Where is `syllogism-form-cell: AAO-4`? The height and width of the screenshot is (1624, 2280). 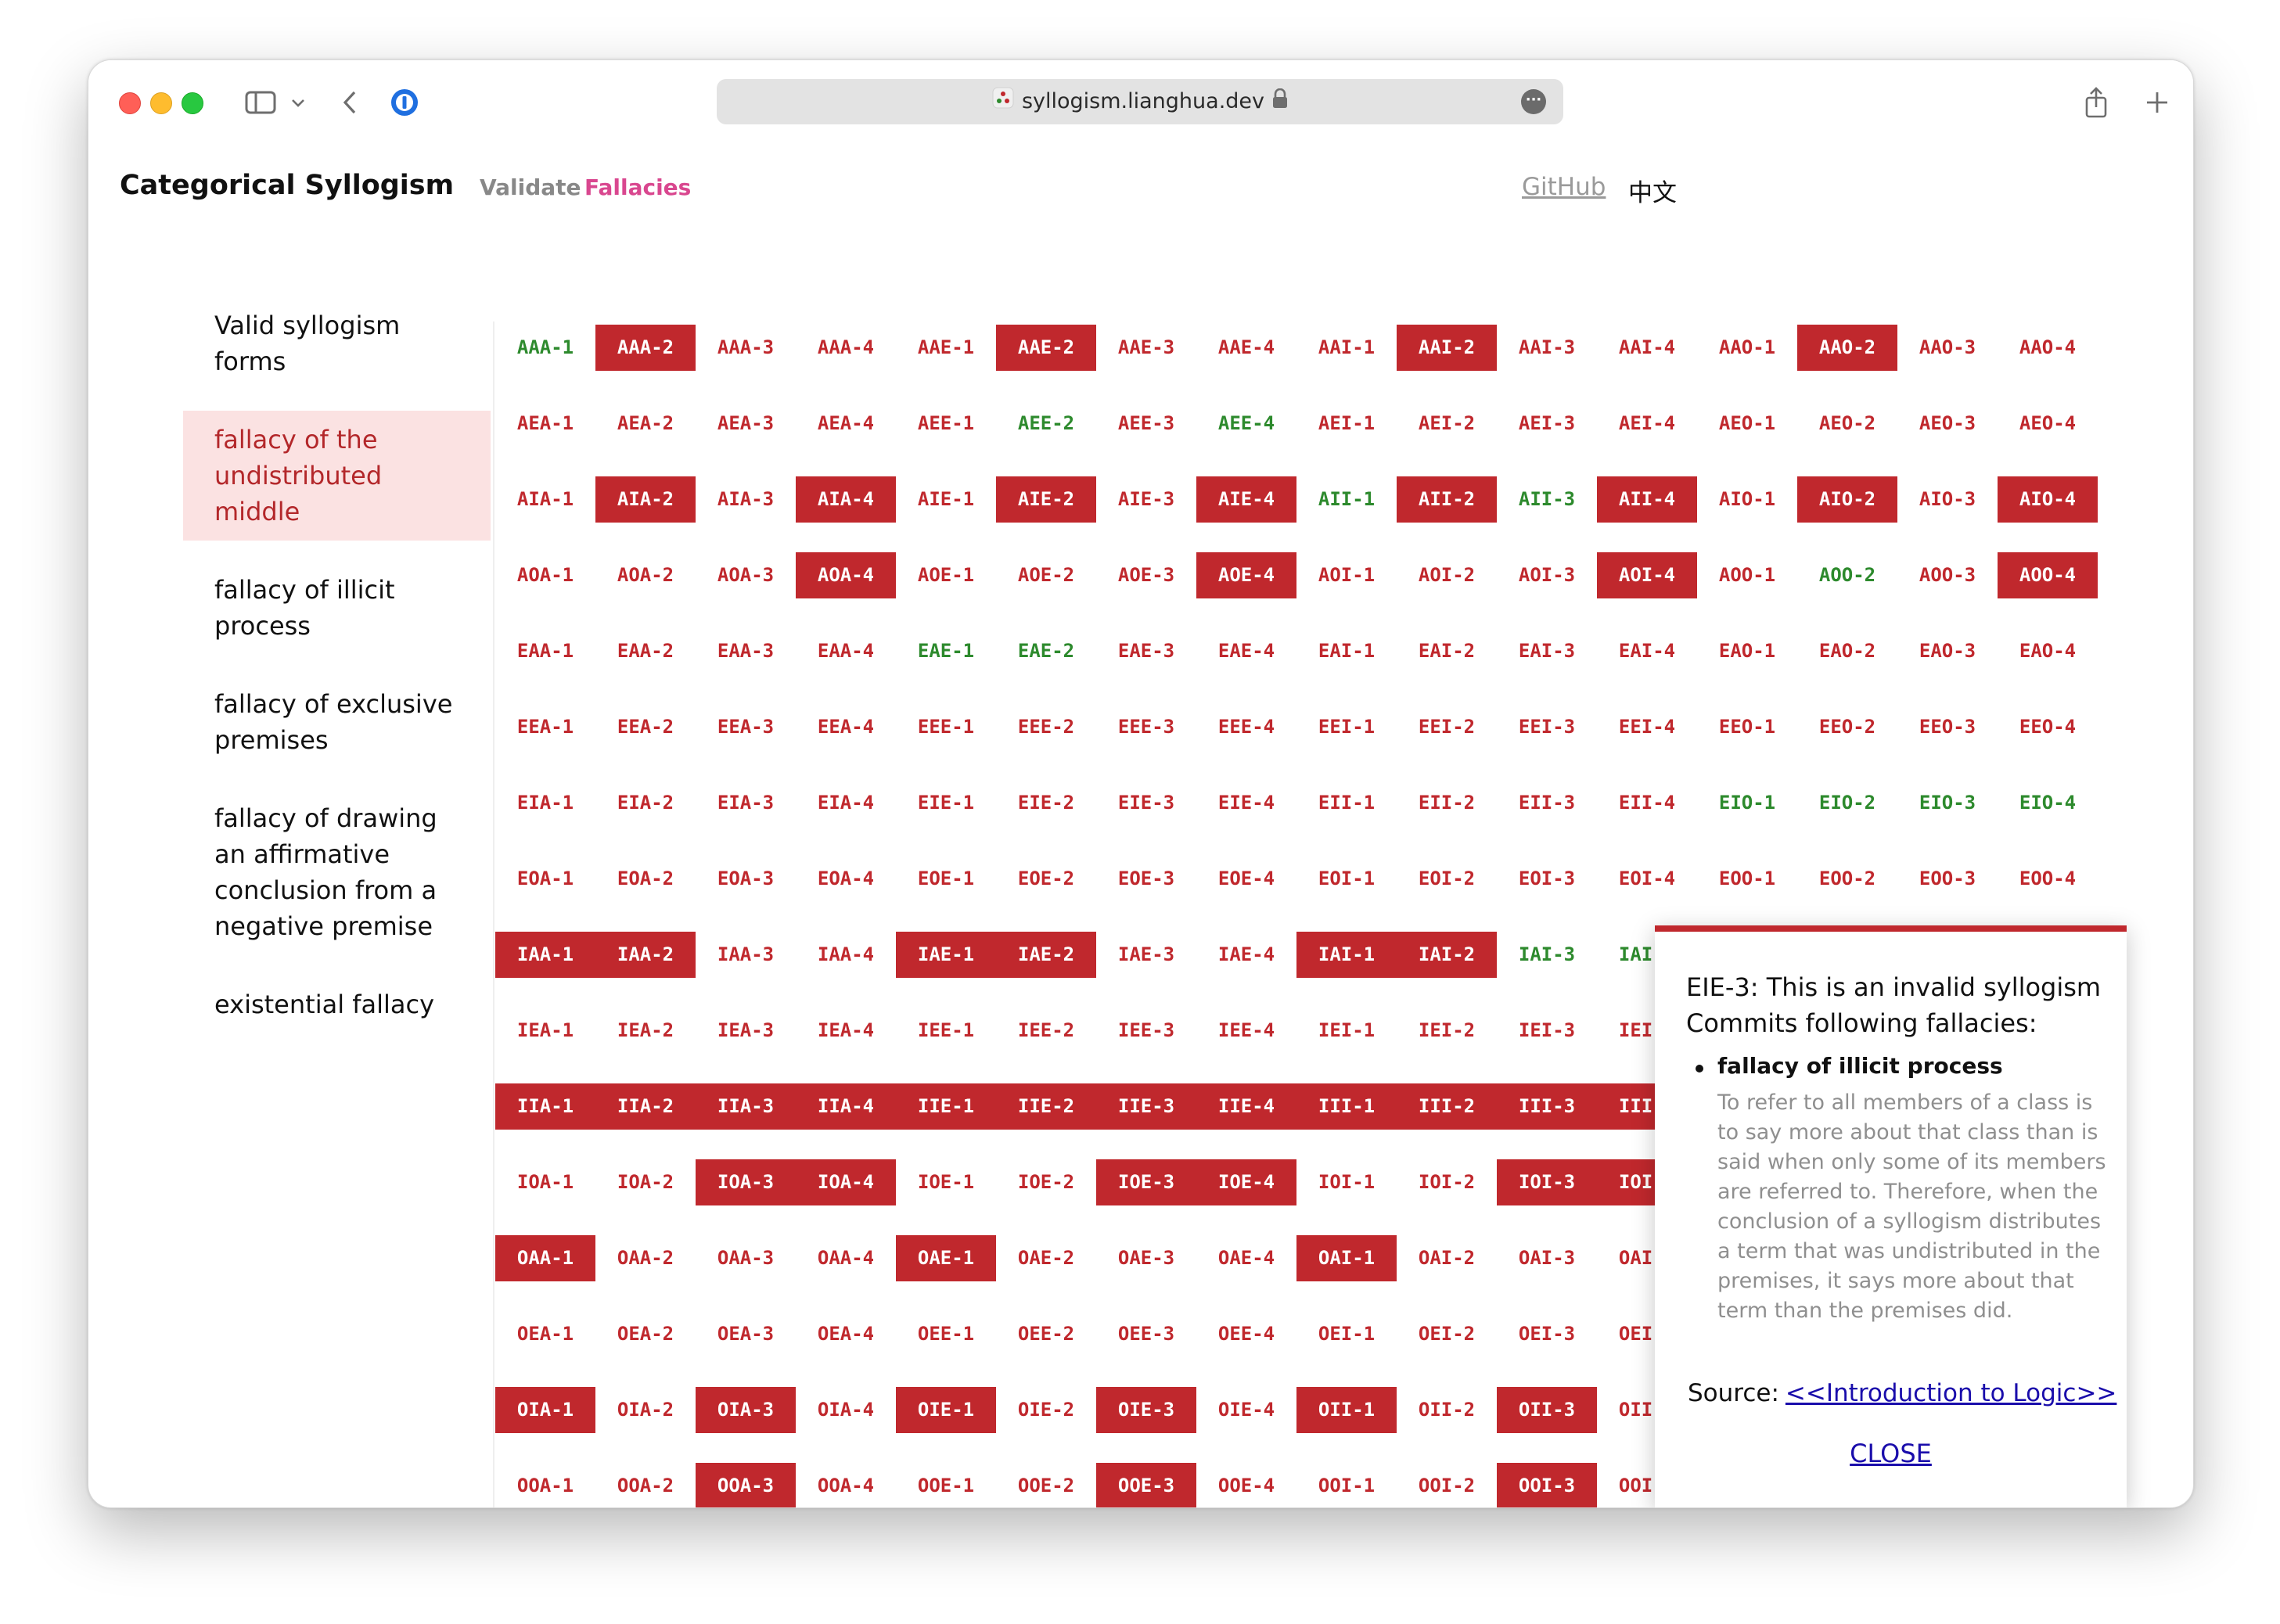
syllogism-form-cell: AAO-4 is located at coordinates (2048, 363).